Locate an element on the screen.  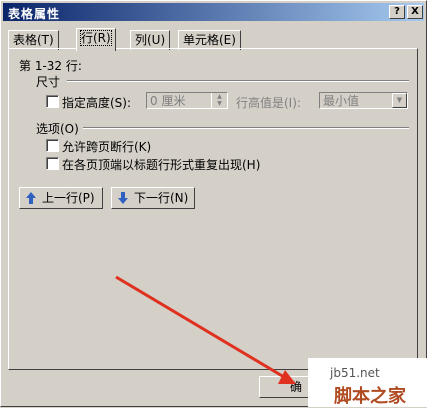
watermark-brand: 脚本之家 is located at coordinates (370, 396).